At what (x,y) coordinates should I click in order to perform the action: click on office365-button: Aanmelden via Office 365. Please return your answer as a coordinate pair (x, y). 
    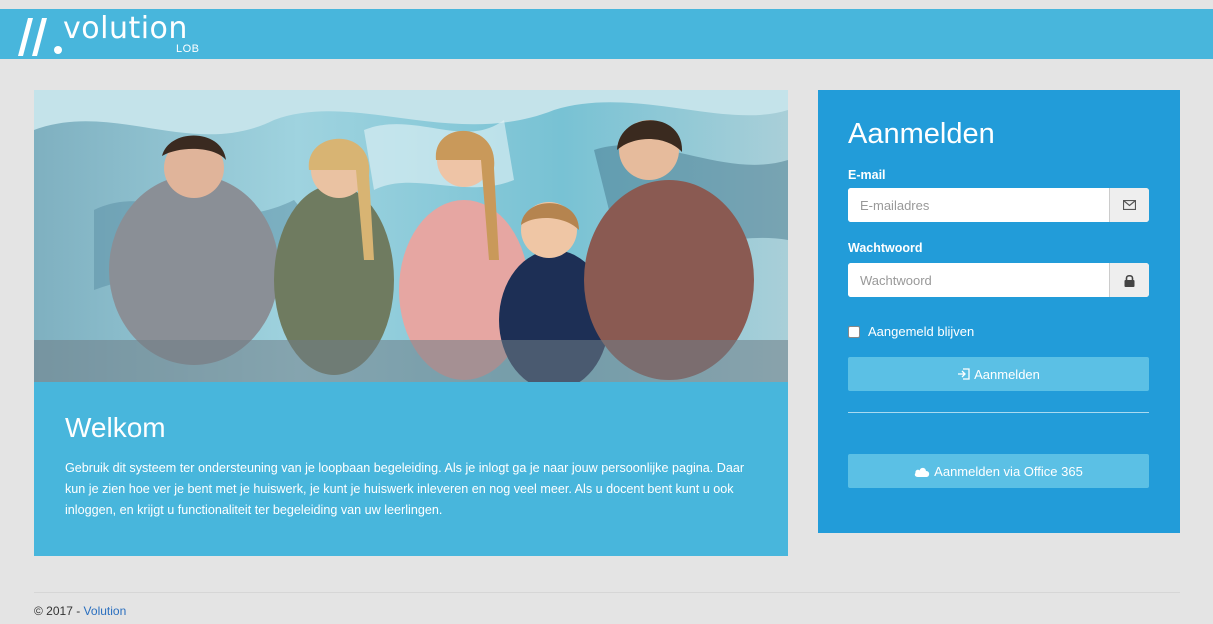
    Looking at the image, I should click on (998, 471).